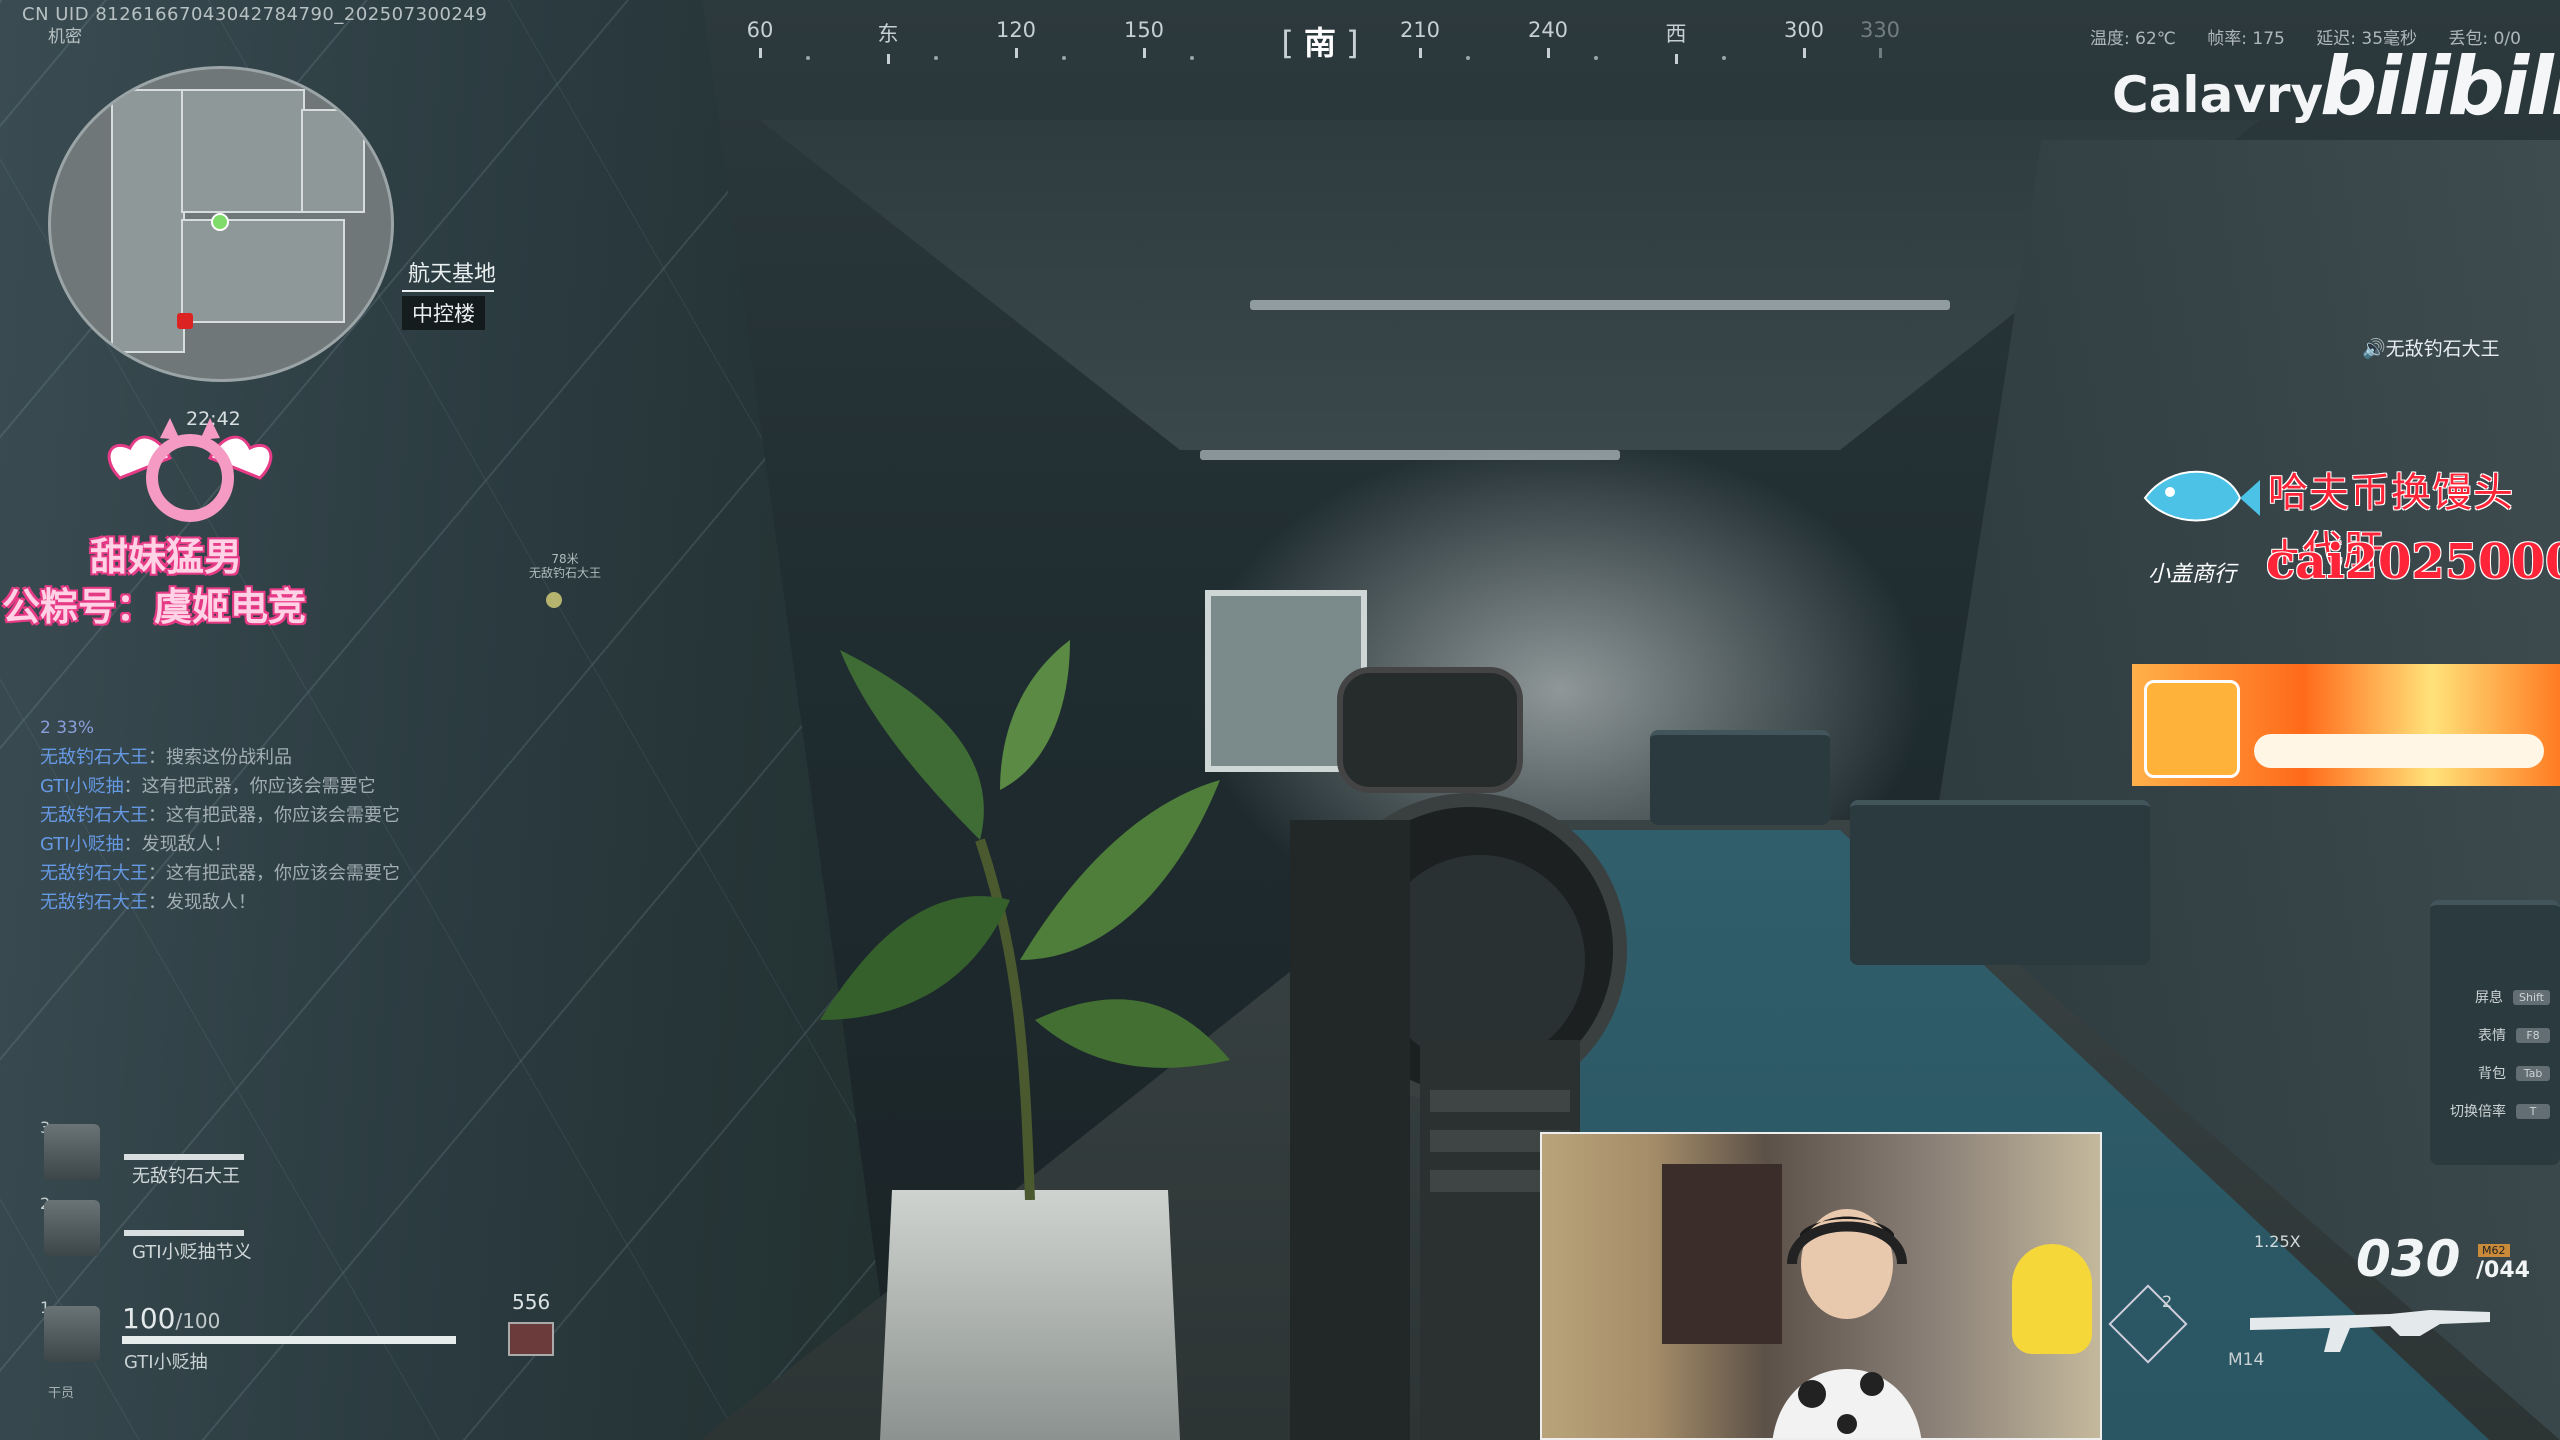 Image resolution: width=2560 pixels, height=1440 pixels. Describe the element at coordinates (2413, 562) in the screenshot. I see `ad-contact: cai20250004` at that location.